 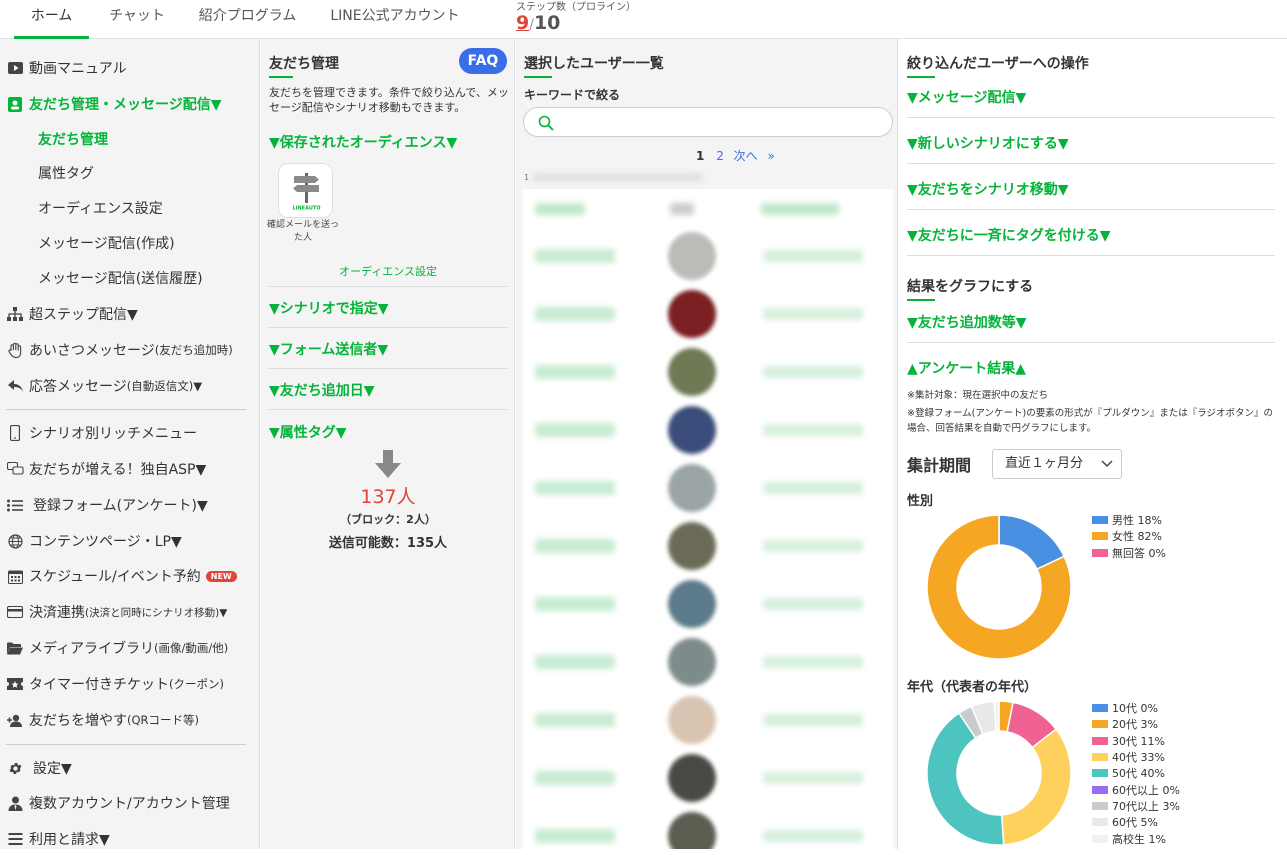 I want to click on legend-item: 男性 18%, so click(x=1129, y=520).